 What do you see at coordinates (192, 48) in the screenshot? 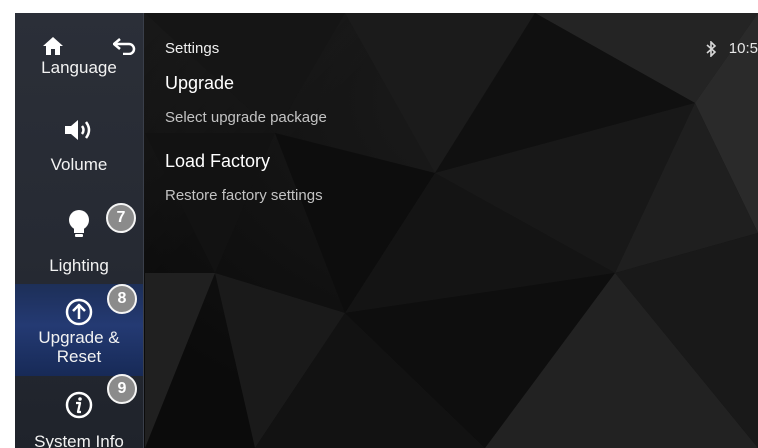
I see `page-title: Settings` at bounding box center [192, 48].